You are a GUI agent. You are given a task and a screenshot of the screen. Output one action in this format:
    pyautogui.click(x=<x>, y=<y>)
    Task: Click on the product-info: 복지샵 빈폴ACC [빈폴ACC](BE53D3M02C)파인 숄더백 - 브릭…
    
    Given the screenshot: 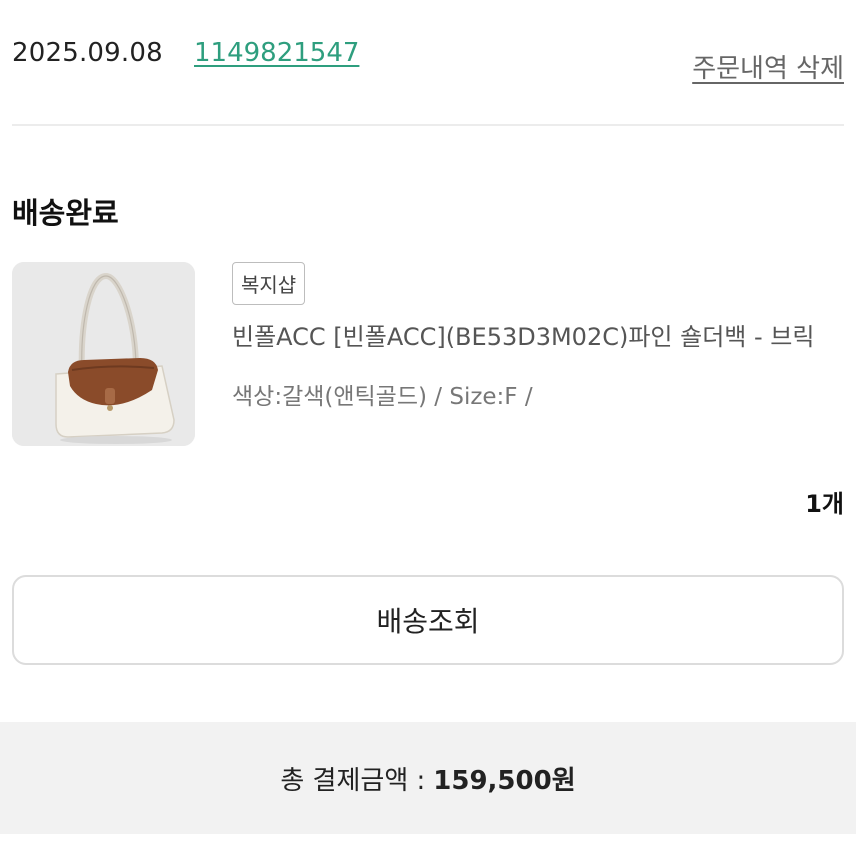 What is the action you would take?
    pyautogui.click(x=538, y=336)
    